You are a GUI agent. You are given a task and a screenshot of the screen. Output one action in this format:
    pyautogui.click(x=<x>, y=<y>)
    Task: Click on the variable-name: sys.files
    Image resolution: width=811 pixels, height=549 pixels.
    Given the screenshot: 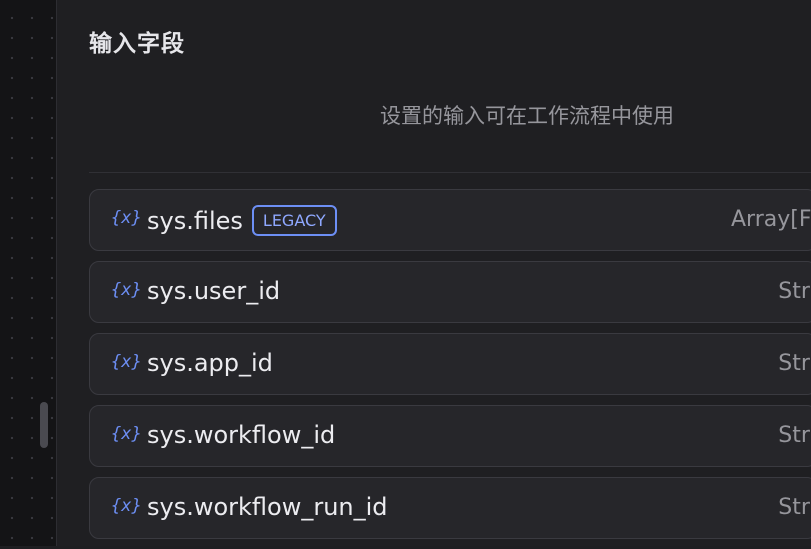 What is the action you would take?
    pyautogui.click(x=195, y=221)
    